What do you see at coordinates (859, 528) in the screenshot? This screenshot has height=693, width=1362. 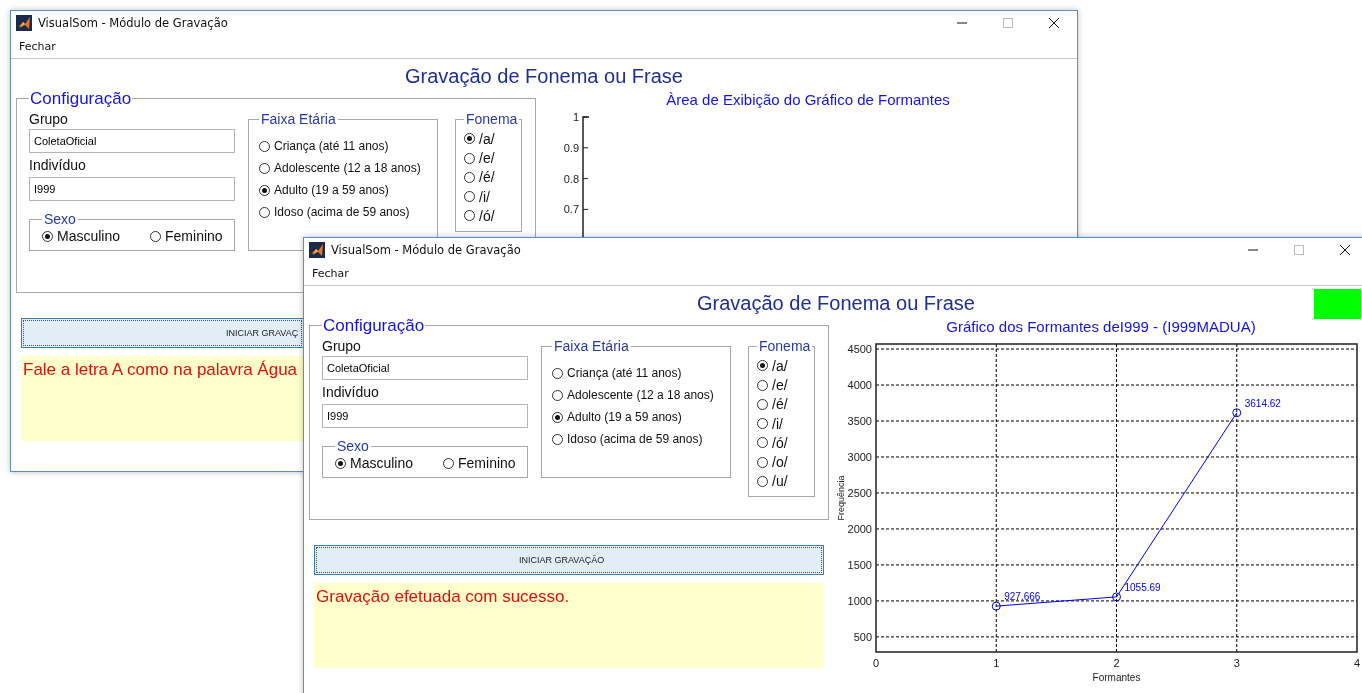 I see `y-tick-label: 2000` at bounding box center [859, 528].